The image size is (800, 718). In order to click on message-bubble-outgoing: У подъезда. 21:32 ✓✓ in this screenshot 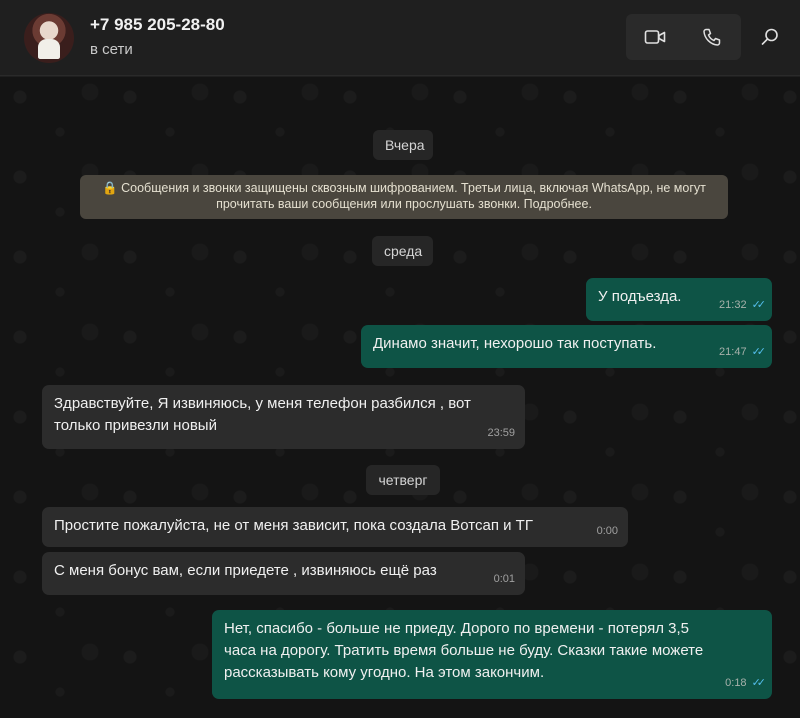, I will do `click(679, 299)`.